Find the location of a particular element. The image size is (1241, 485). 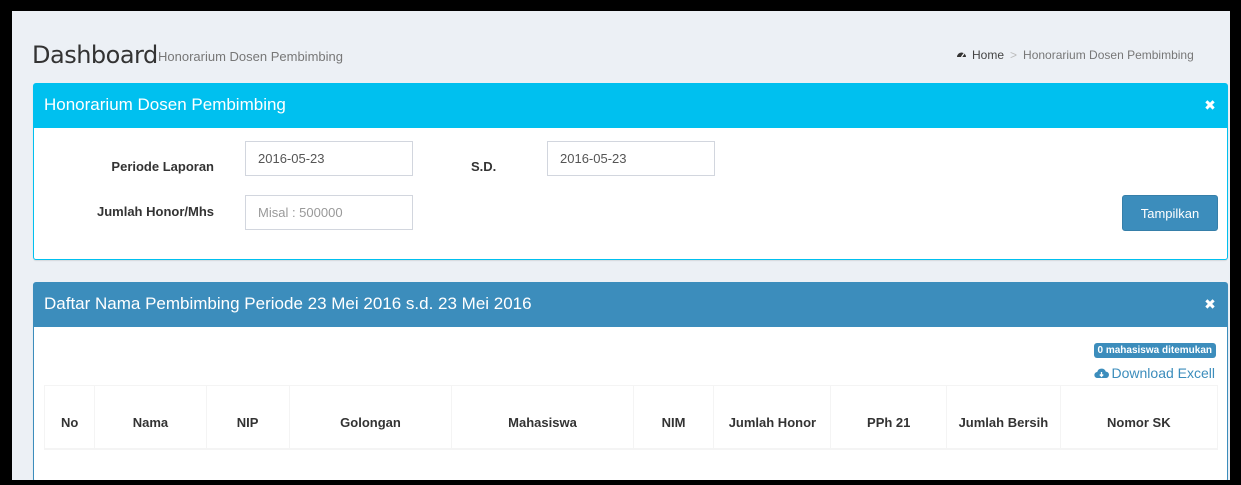

screen-frame-right is located at coordinates (1235, 242).